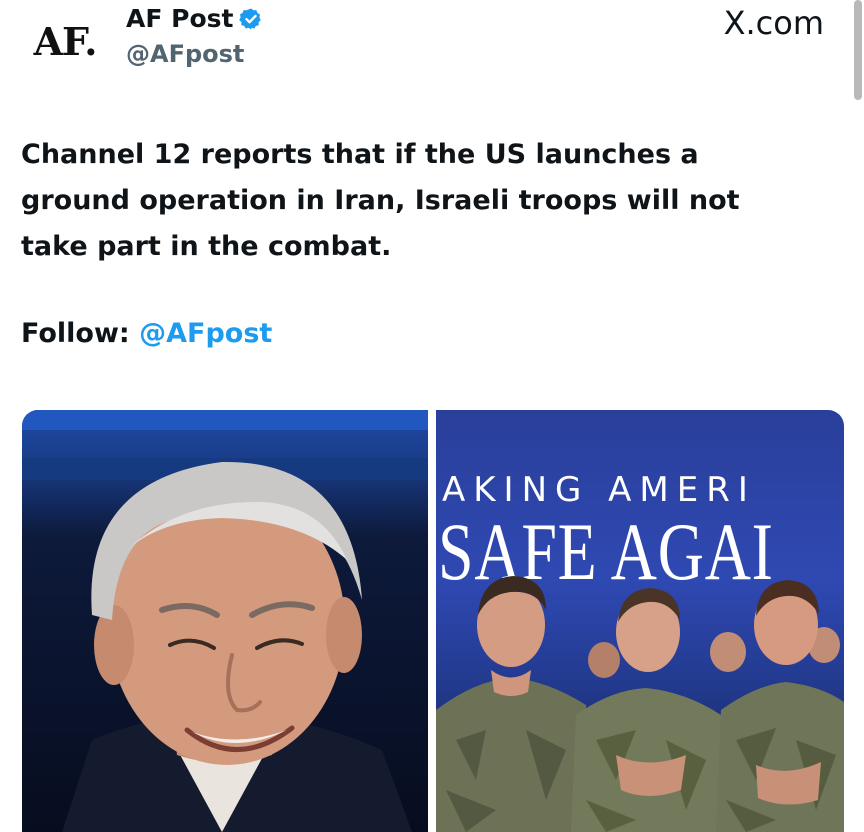 This screenshot has height=832, width=864. Describe the element at coordinates (179, 18) in the screenshot. I see `author-display-name: AF Post` at that location.